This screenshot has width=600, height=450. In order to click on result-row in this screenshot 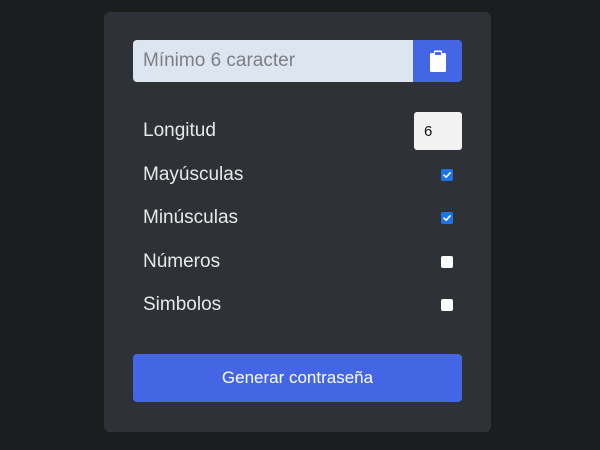, I will do `click(297, 61)`.